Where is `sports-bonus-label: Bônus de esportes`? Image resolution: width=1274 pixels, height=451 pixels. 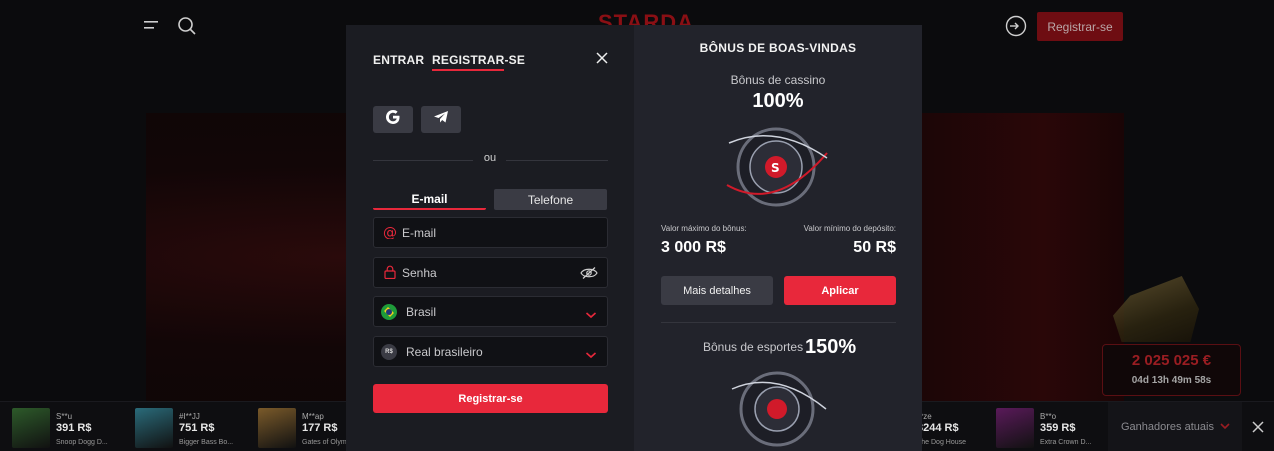 sports-bonus-label: Bônus de esportes is located at coordinates (753, 347).